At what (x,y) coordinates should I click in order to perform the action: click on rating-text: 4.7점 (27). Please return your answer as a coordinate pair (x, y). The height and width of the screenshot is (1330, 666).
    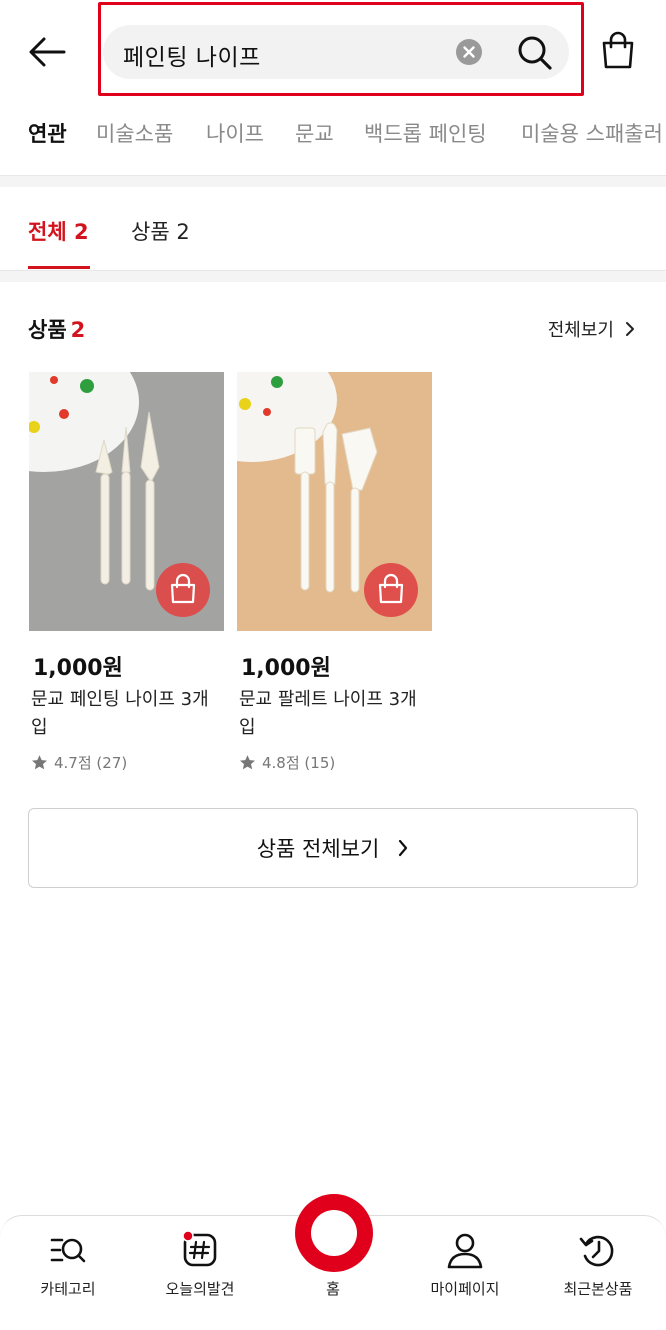
    Looking at the image, I should click on (91, 763).